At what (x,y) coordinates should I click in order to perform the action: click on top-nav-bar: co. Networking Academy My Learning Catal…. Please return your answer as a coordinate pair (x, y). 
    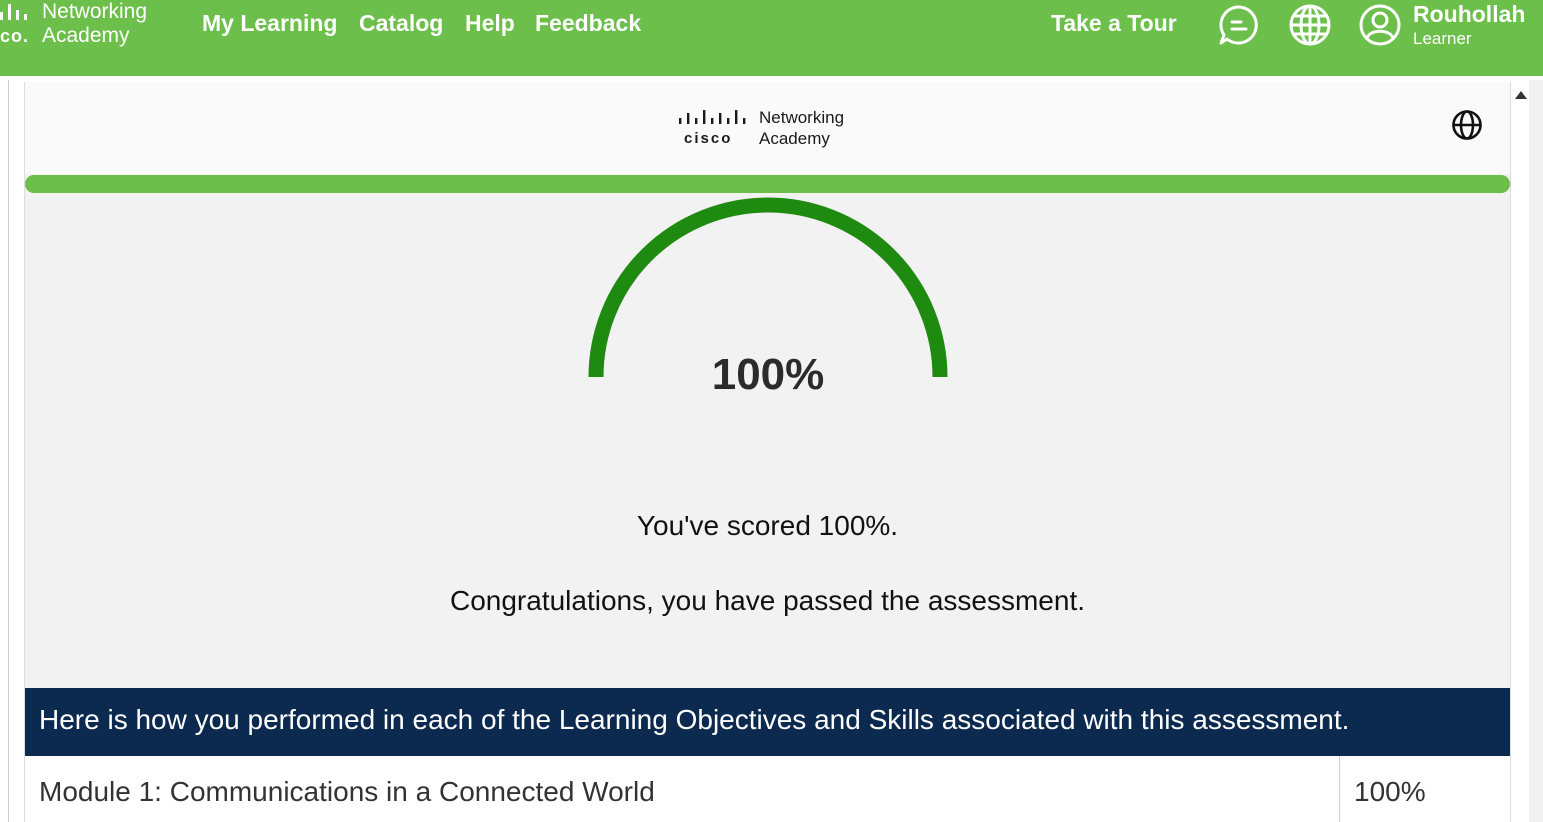
    Looking at the image, I should click on (771, 38).